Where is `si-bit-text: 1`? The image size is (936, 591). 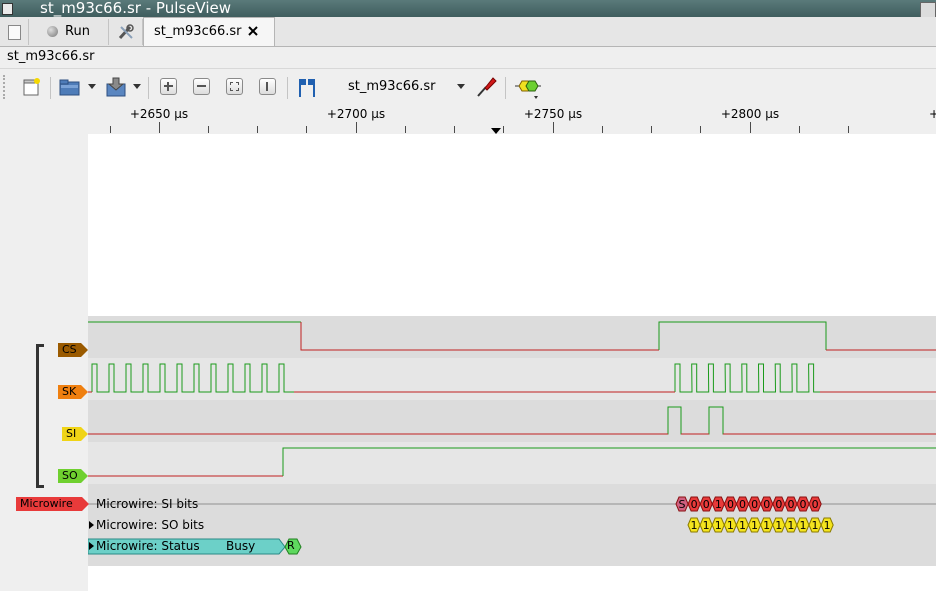
si-bit-text: 1 is located at coordinates (718, 504).